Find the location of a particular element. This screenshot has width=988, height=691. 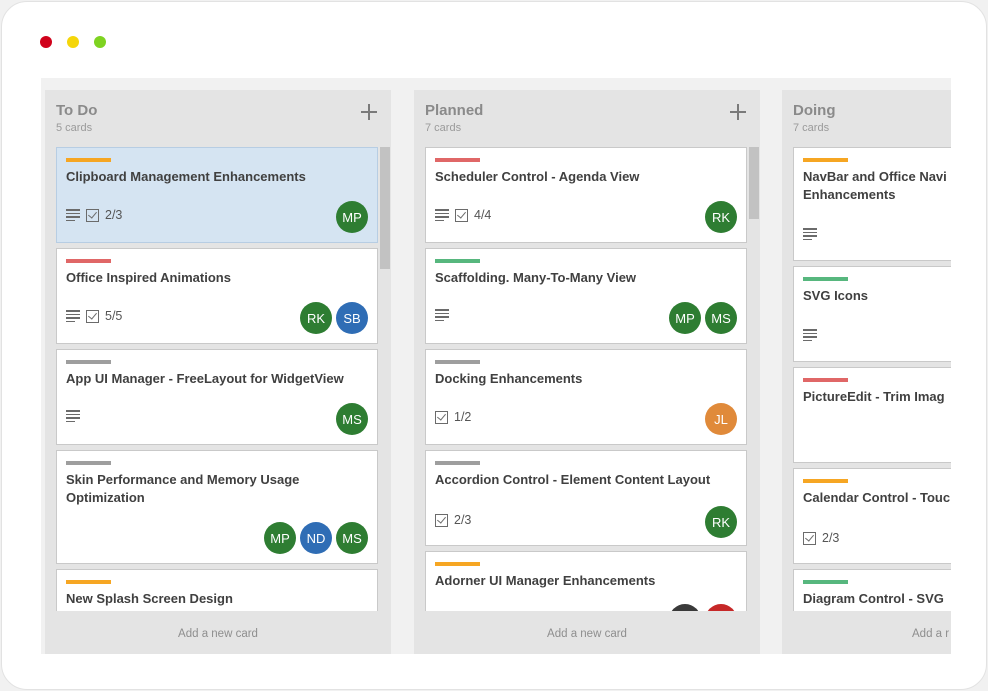

card: PictureEdit - Trim Imag is located at coordinates (872, 415).